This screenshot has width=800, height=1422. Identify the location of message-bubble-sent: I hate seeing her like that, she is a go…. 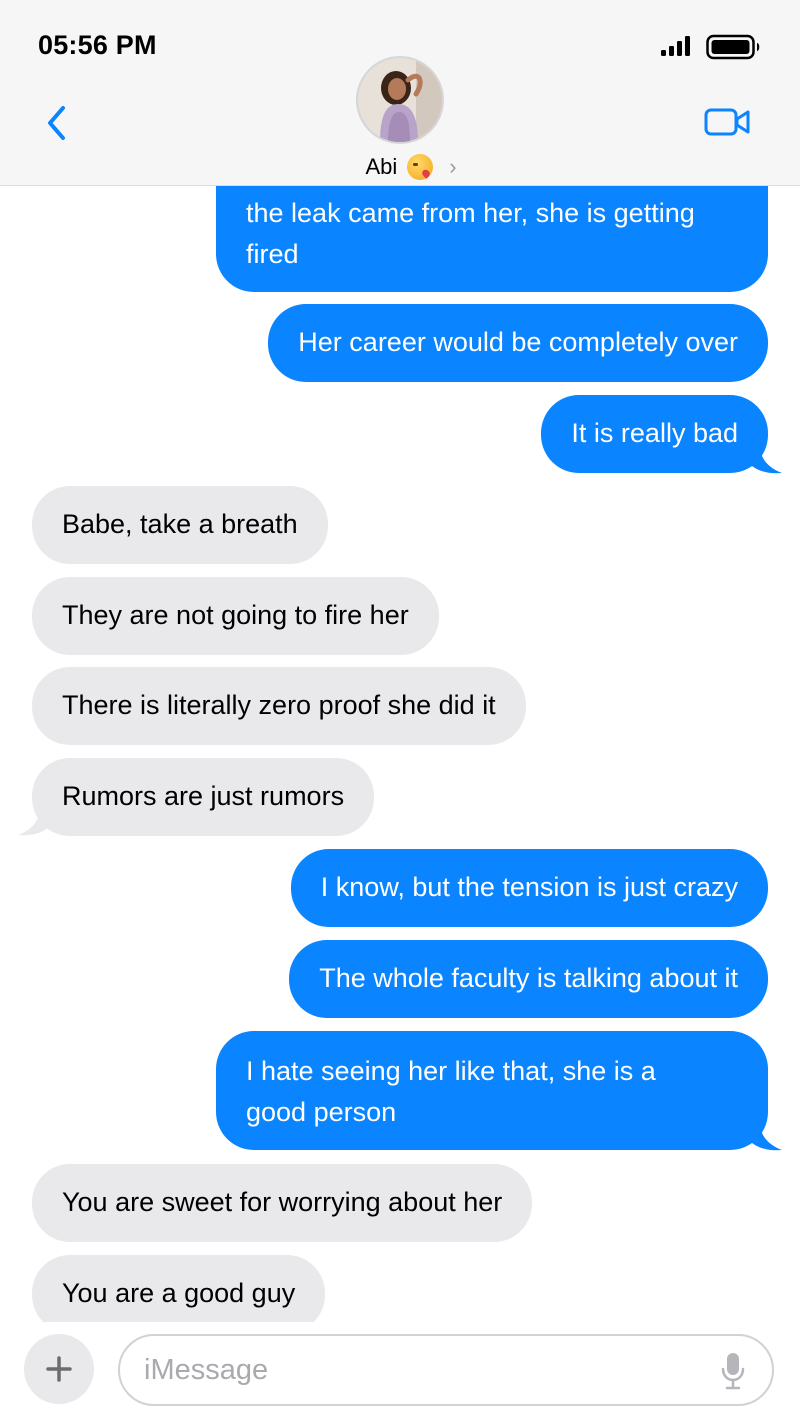
(492, 1090).